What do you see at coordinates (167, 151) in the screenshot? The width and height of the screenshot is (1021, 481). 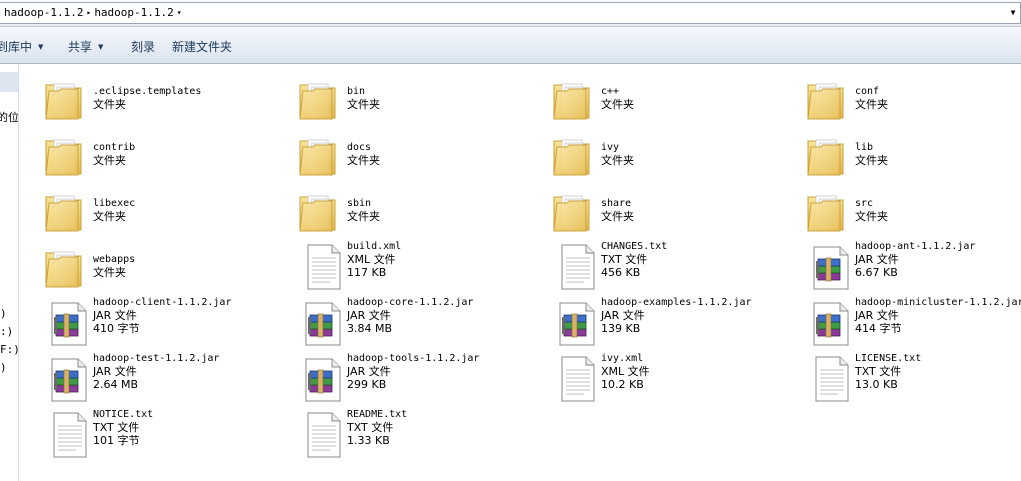 I see `folder-item: contrib 文件夹` at bounding box center [167, 151].